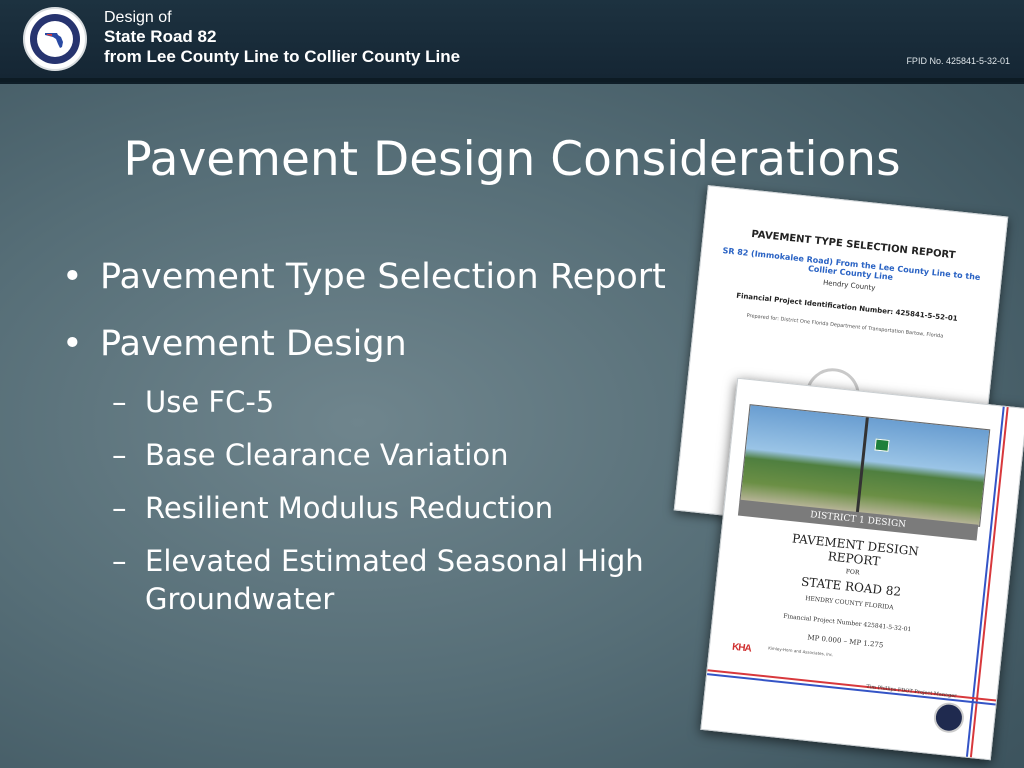 The image size is (1024, 768). What do you see at coordinates (800, 651) in the screenshot?
I see `firm-name: Kimley-Horn and Associates, Inc.` at bounding box center [800, 651].